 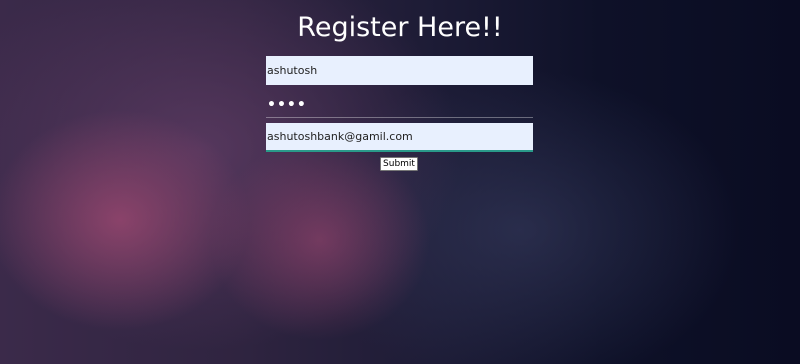 What do you see at coordinates (399, 164) in the screenshot?
I see `submit-button: Submit` at bounding box center [399, 164].